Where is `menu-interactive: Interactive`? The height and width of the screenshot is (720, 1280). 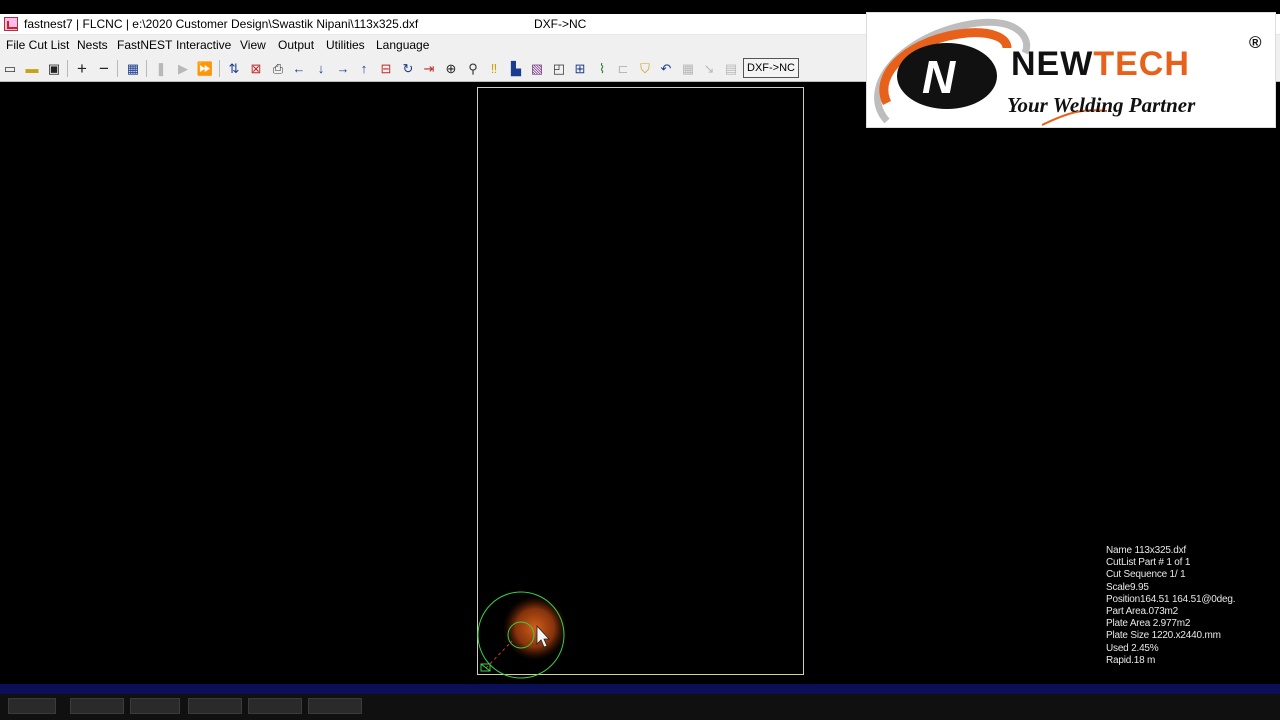 menu-interactive: Interactive is located at coordinates (203, 45).